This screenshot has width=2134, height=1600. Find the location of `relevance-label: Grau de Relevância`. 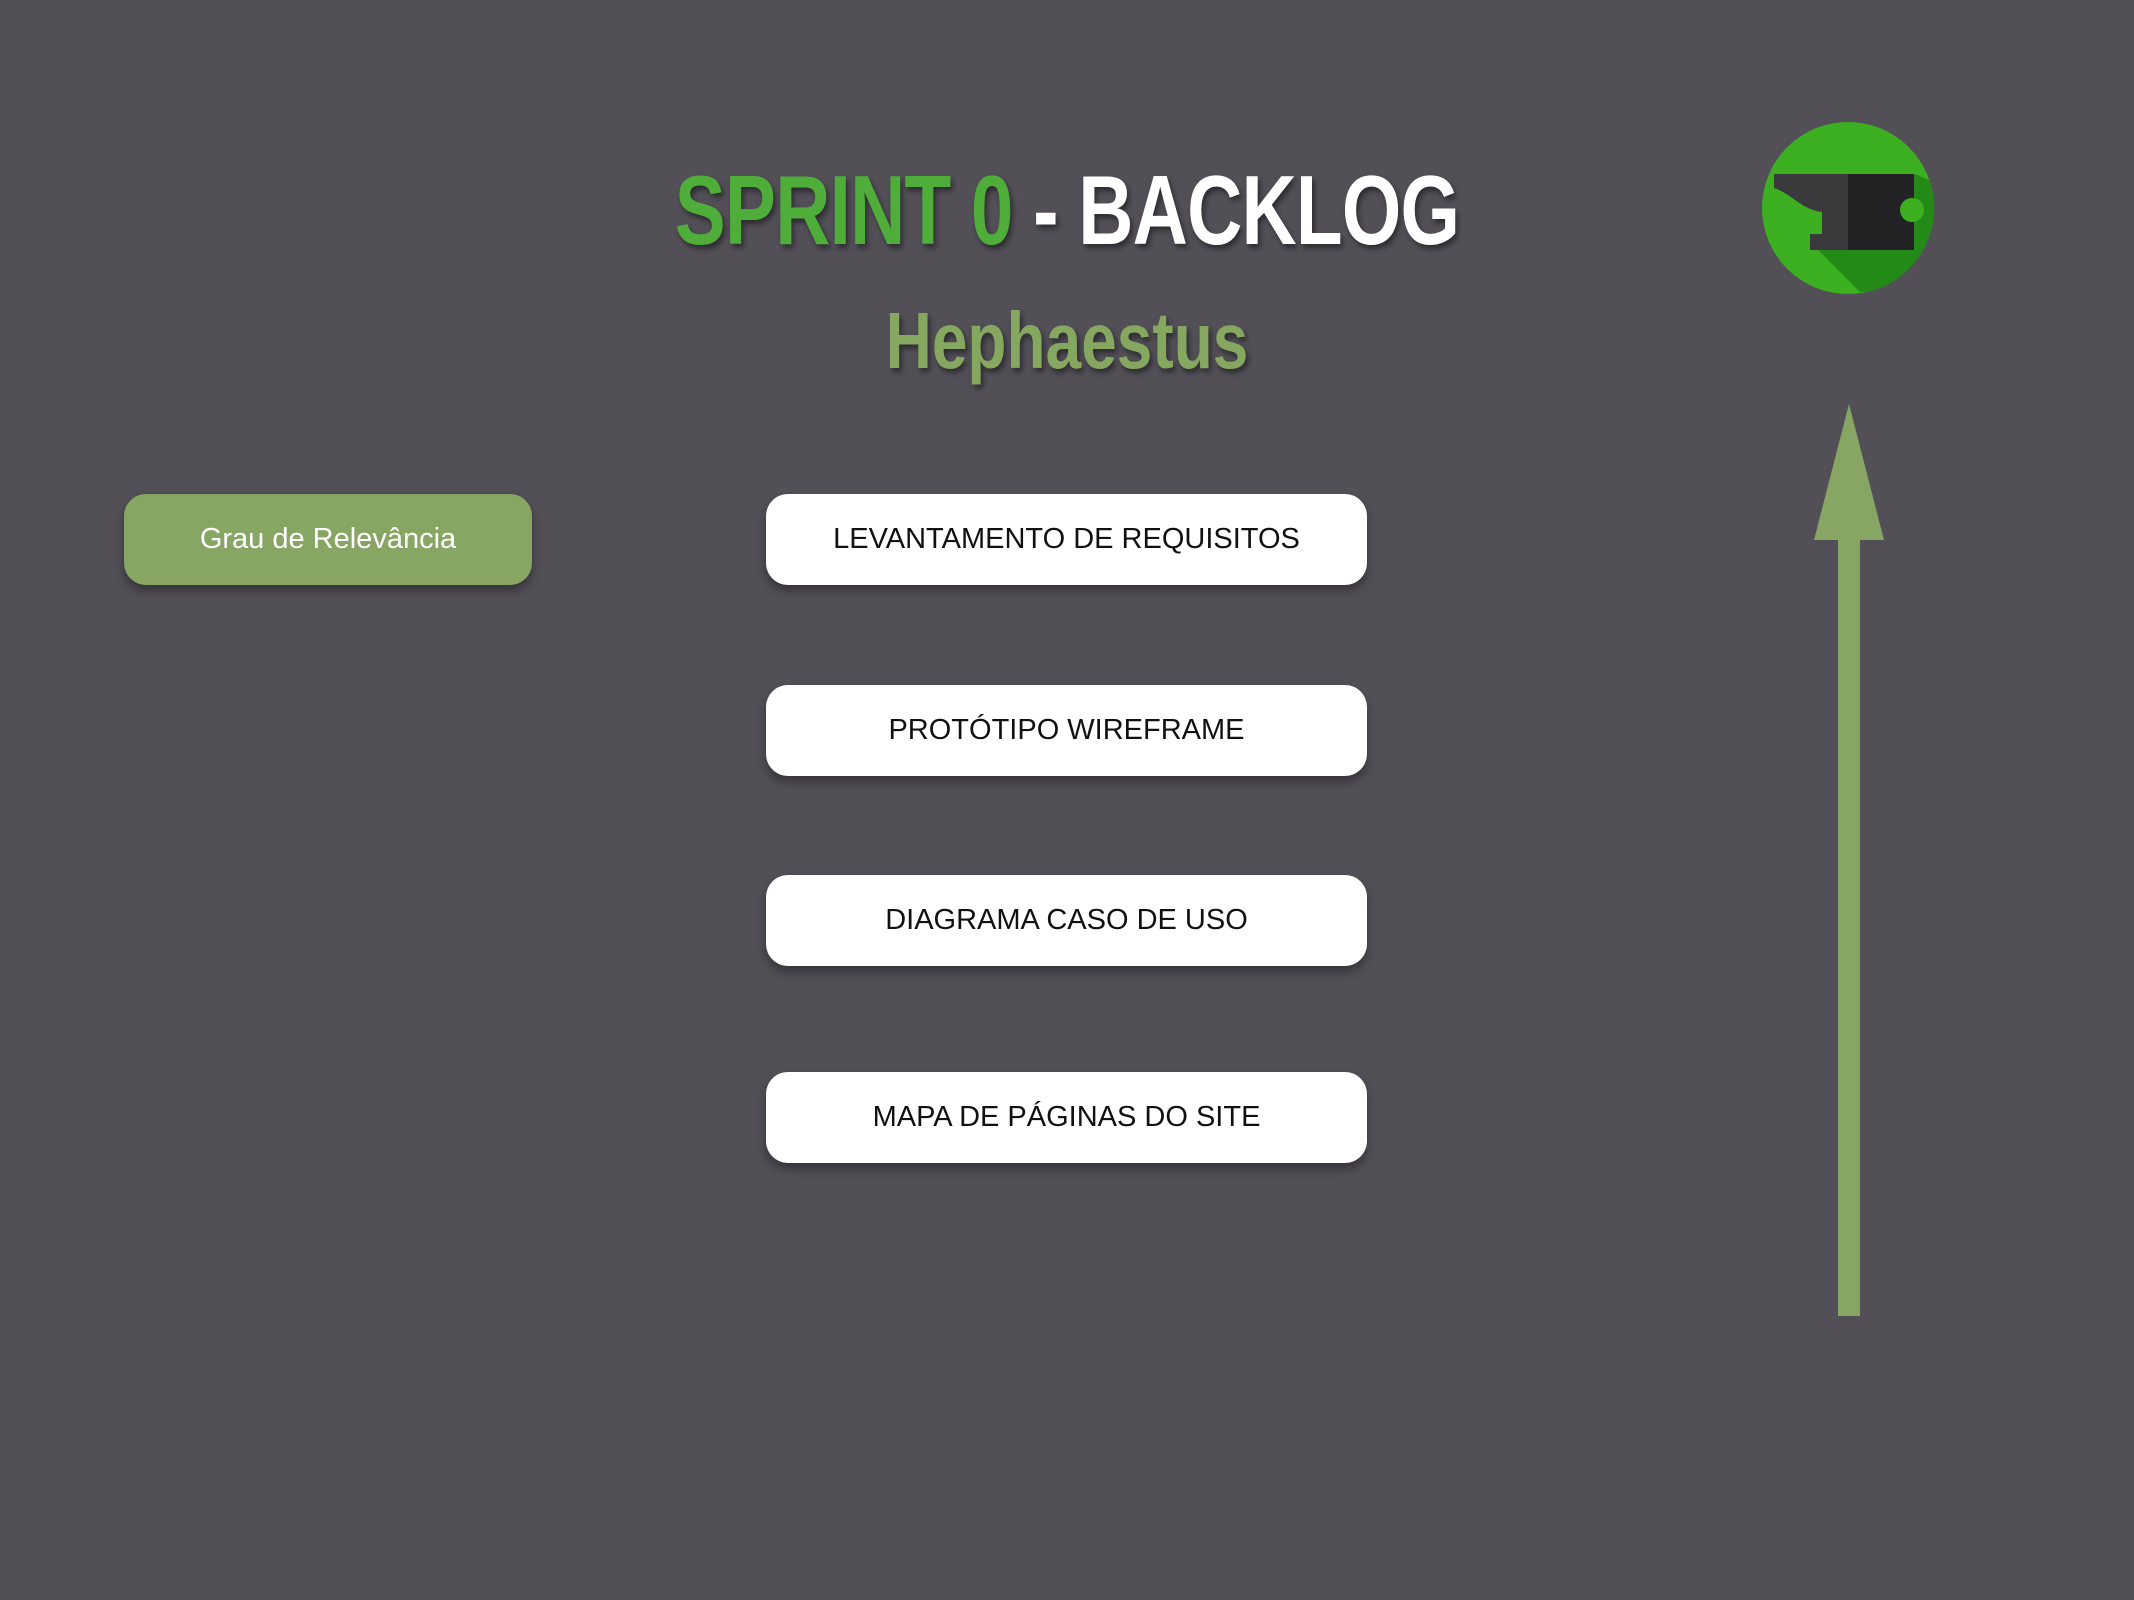

relevance-label: Grau de Relevância is located at coordinates (328, 539).